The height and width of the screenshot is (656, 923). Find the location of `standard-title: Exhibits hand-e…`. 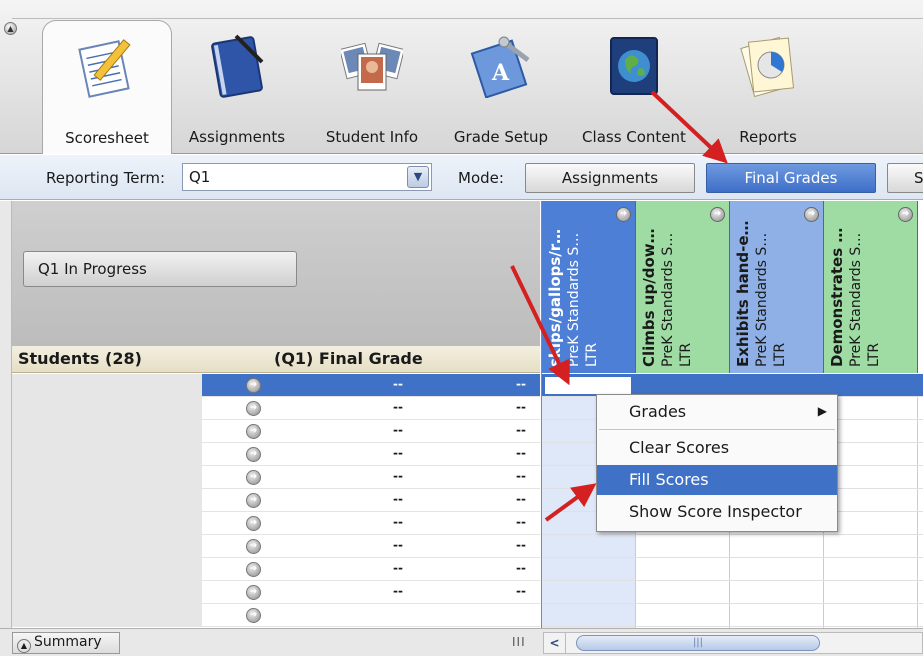

standard-title: Exhibits hand-e… is located at coordinates (743, 293).